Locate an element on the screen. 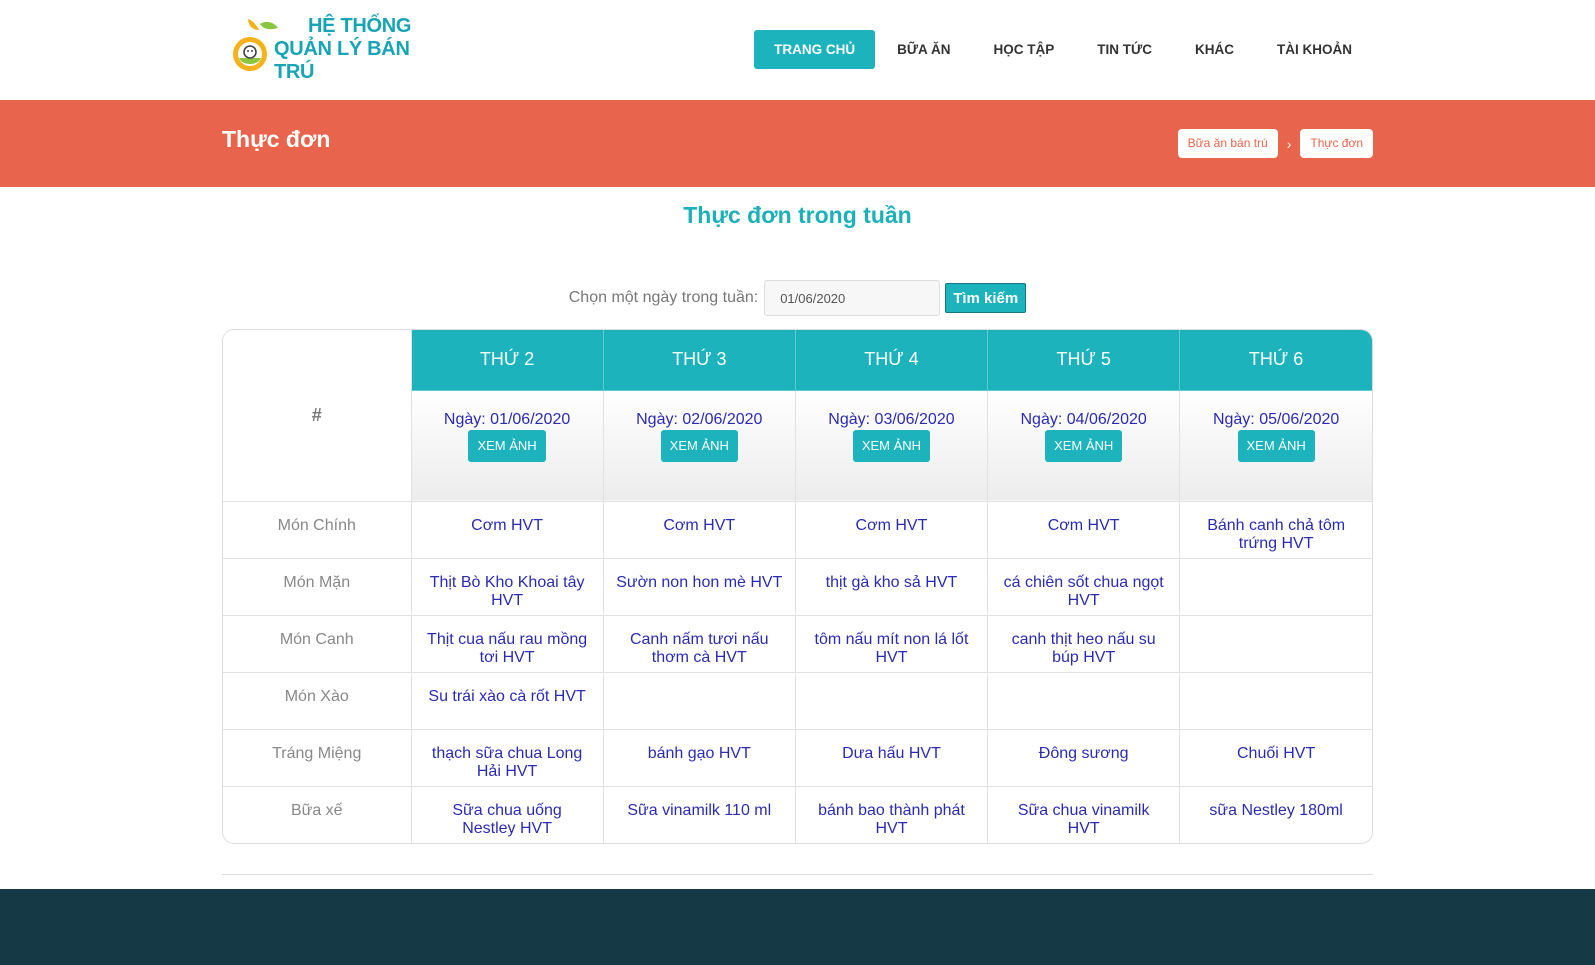  day-header: THỨ 4 is located at coordinates (891, 360).